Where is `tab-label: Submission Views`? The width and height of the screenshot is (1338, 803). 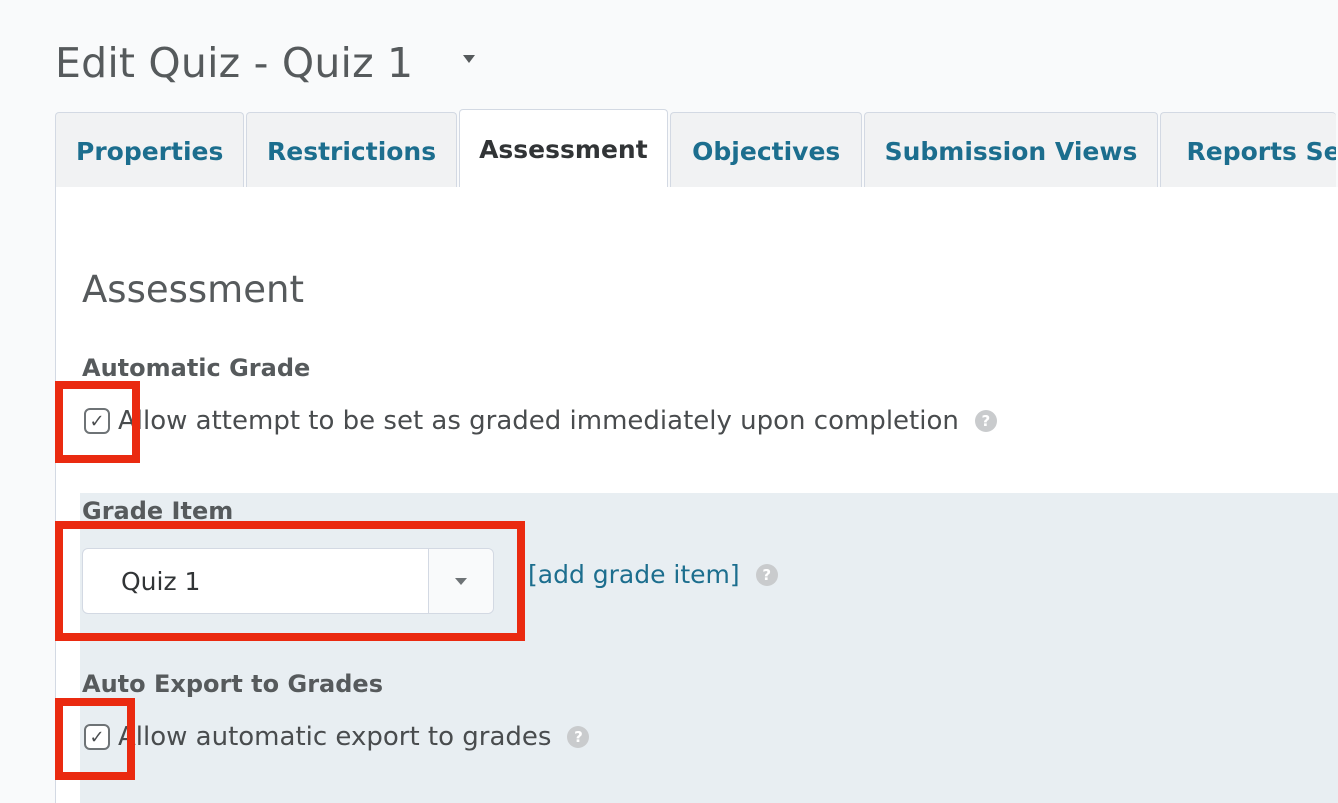
tab-label: Submission Views is located at coordinates (1011, 151).